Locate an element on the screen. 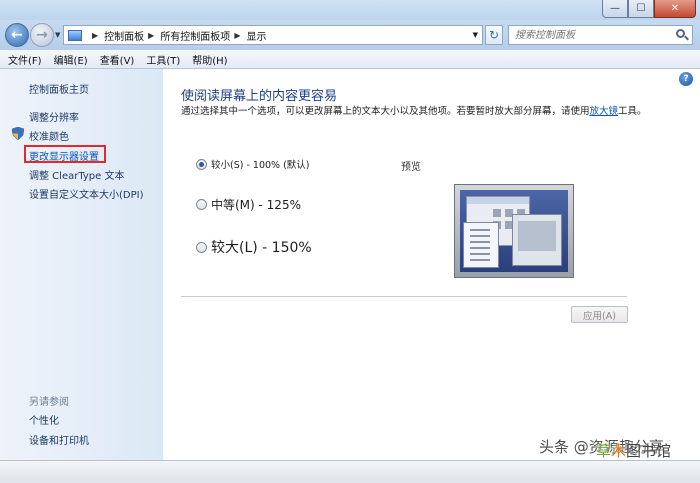 Image resolution: width=700 pixels, height=483 pixels. breadcrumb-all-items: 所有控制面板项 is located at coordinates (195, 35).